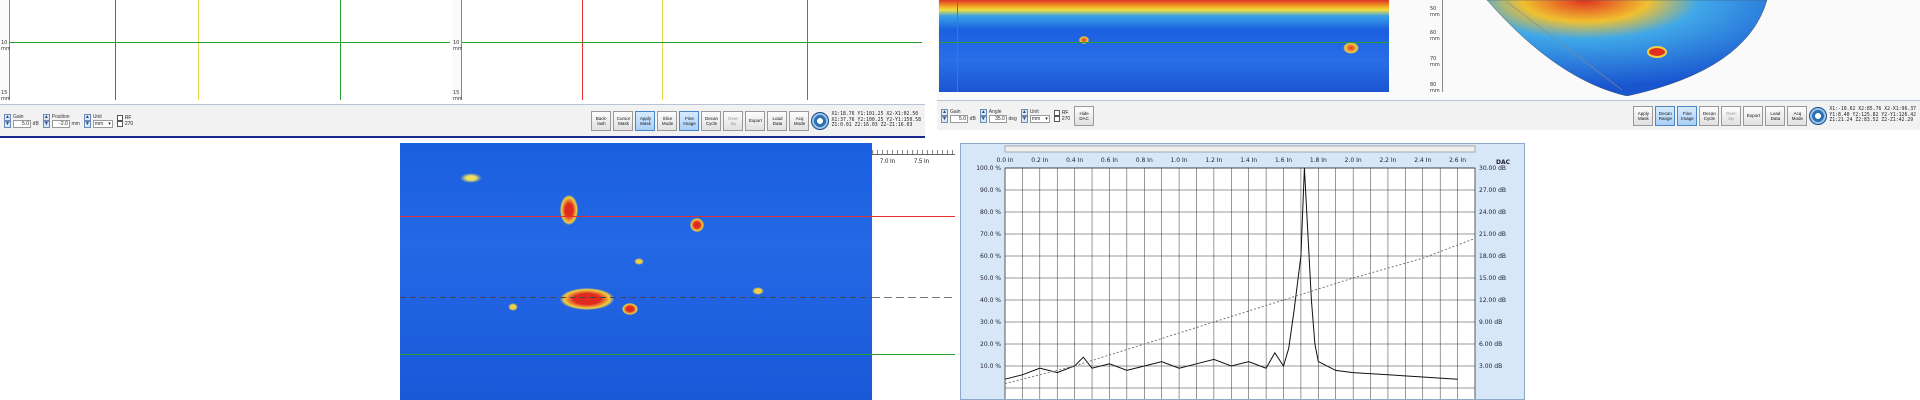 The height and width of the screenshot is (400, 1920). What do you see at coordinates (1283, 160) in the screenshot?
I see `x-tick-label: 1.6 In` at bounding box center [1283, 160].